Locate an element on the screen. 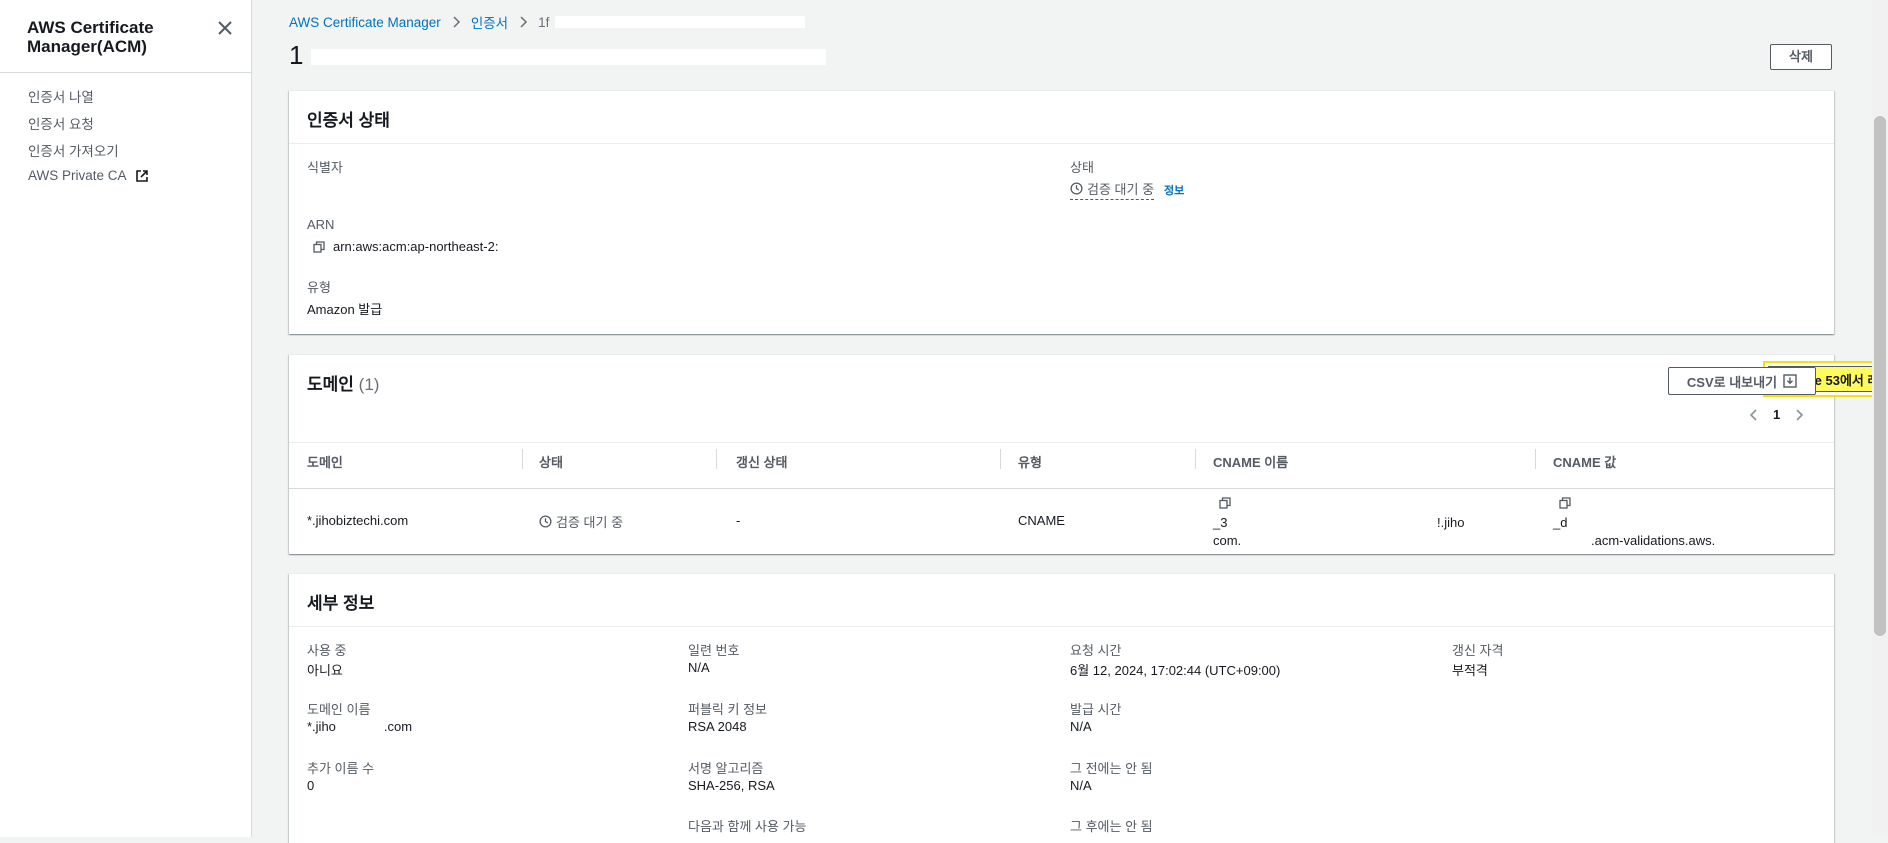 Image resolution: width=1888 pixels, height=843 pixels. sidebar-item-import-cert: 인증서 가져오기 is located at coordinates (73, 150).